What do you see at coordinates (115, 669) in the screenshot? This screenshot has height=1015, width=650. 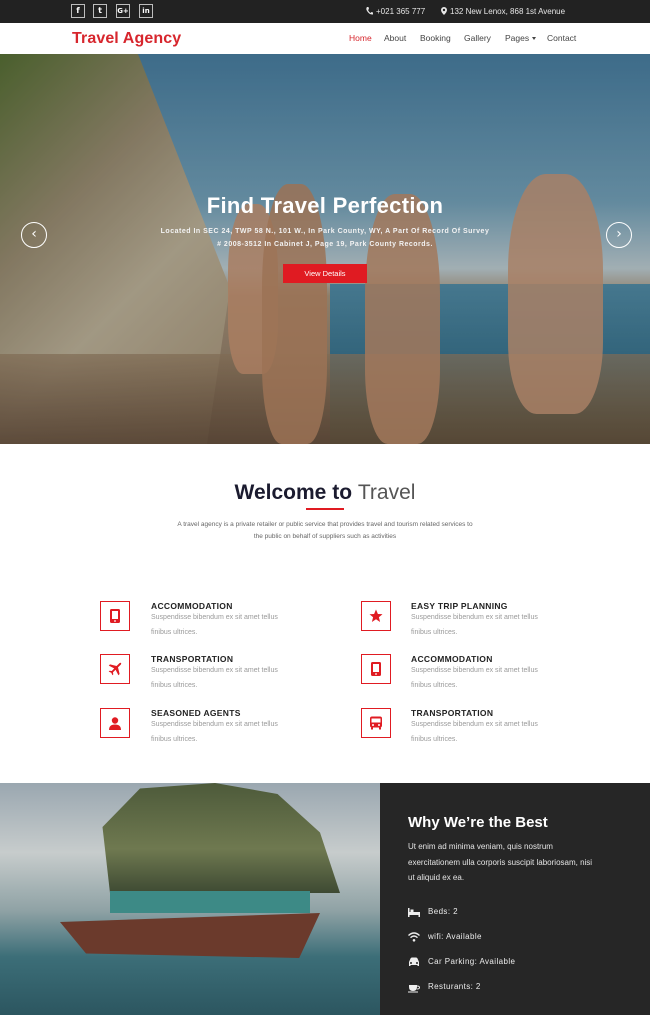 I see `plane-icon` at bounding box center [115, 669].